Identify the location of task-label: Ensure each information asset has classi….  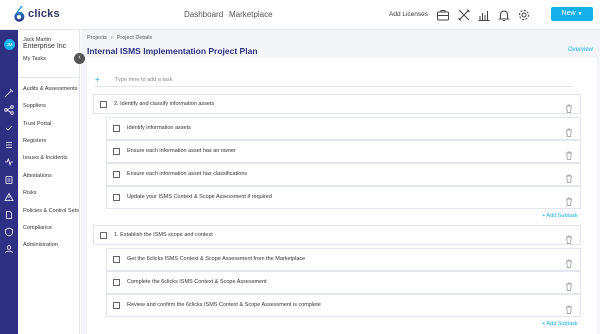
(187, 174).